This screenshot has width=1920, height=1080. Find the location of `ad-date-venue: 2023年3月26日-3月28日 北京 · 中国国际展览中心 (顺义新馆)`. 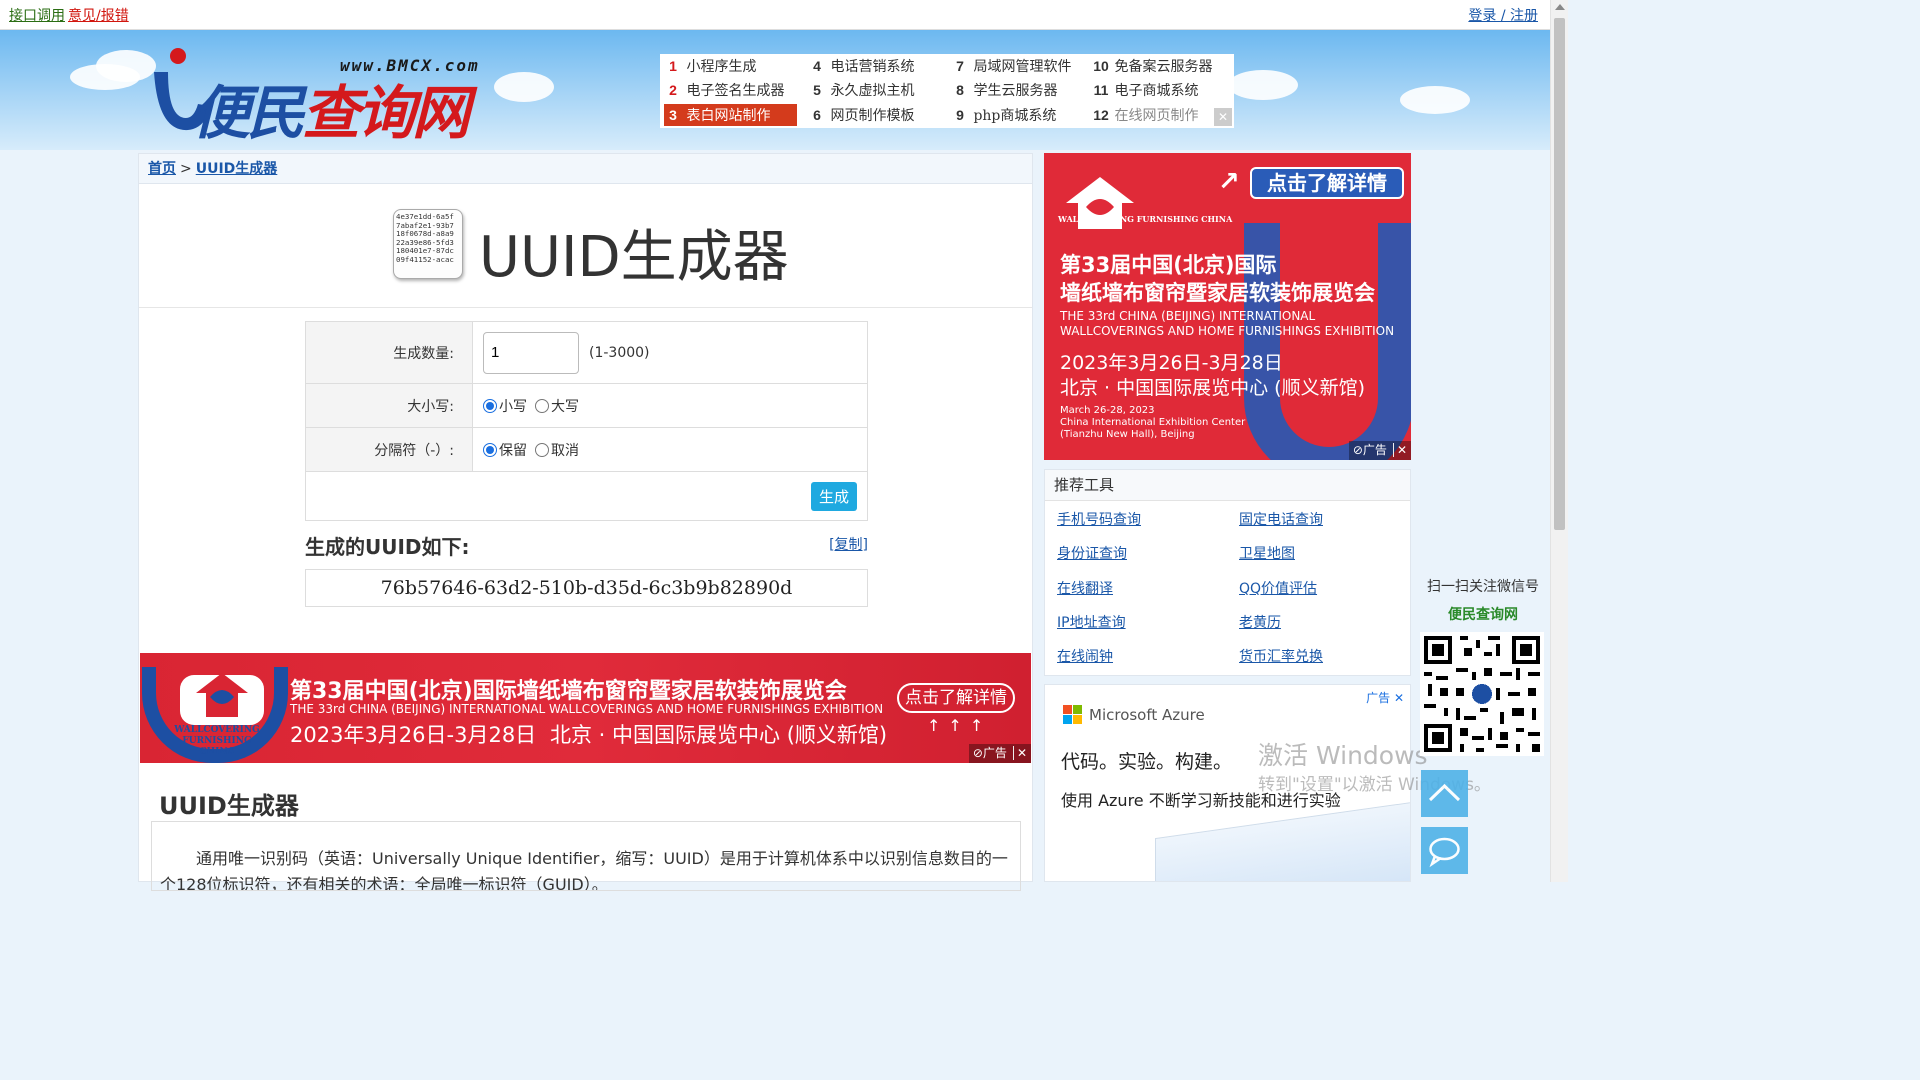

ad-date-venue: 2023年3月26日-3月28日 北京 · 中国国际展览中心 (顺义新馆) is located at coordinates (1212, 376).